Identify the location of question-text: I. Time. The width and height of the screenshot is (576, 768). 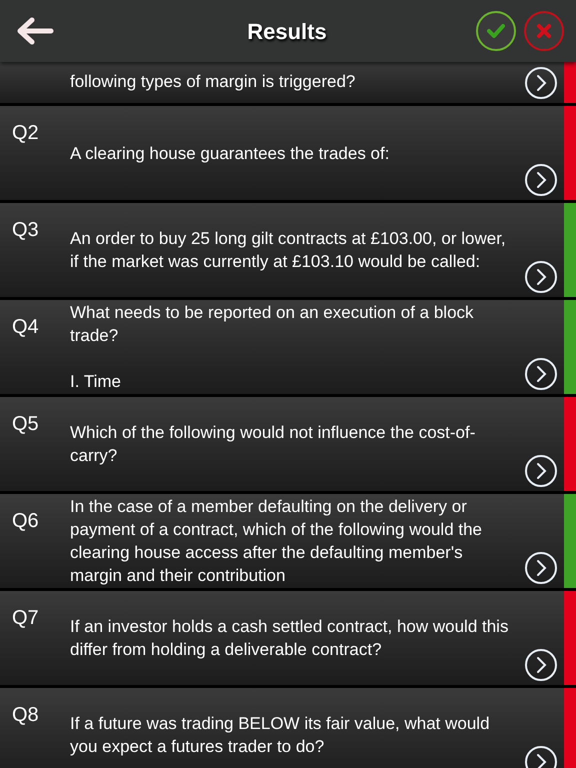
(96, 382).